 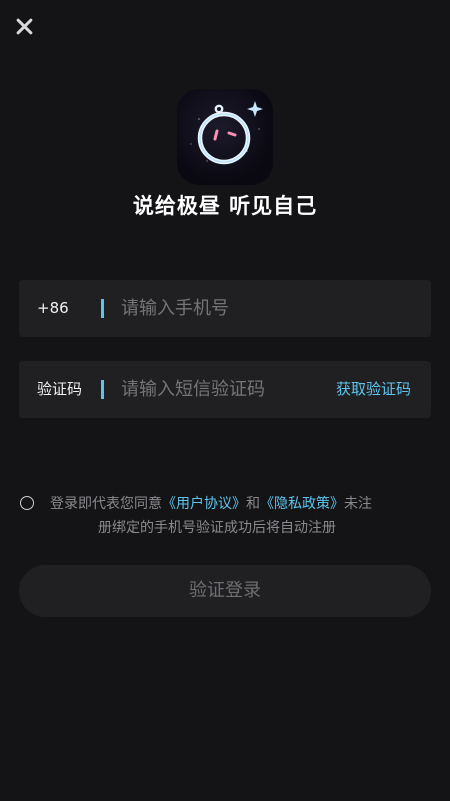 I want to click on agreement-prefix: 登录即代表您同意, so click(x=106, y=504).